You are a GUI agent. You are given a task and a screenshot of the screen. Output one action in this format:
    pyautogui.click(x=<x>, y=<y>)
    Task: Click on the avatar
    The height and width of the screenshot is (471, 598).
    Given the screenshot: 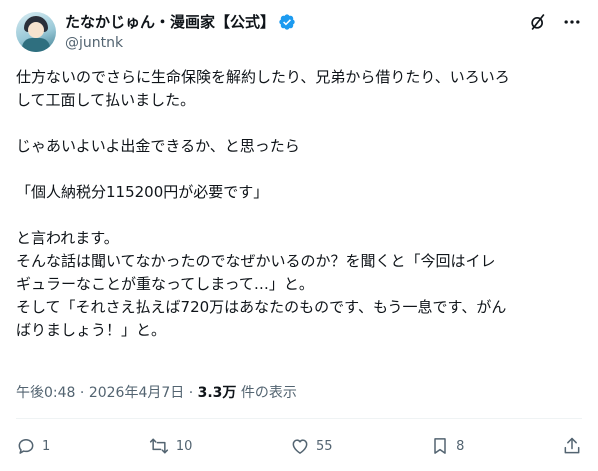 What is the action you would take?
    pyautogui.click(x=36, y=32)
    